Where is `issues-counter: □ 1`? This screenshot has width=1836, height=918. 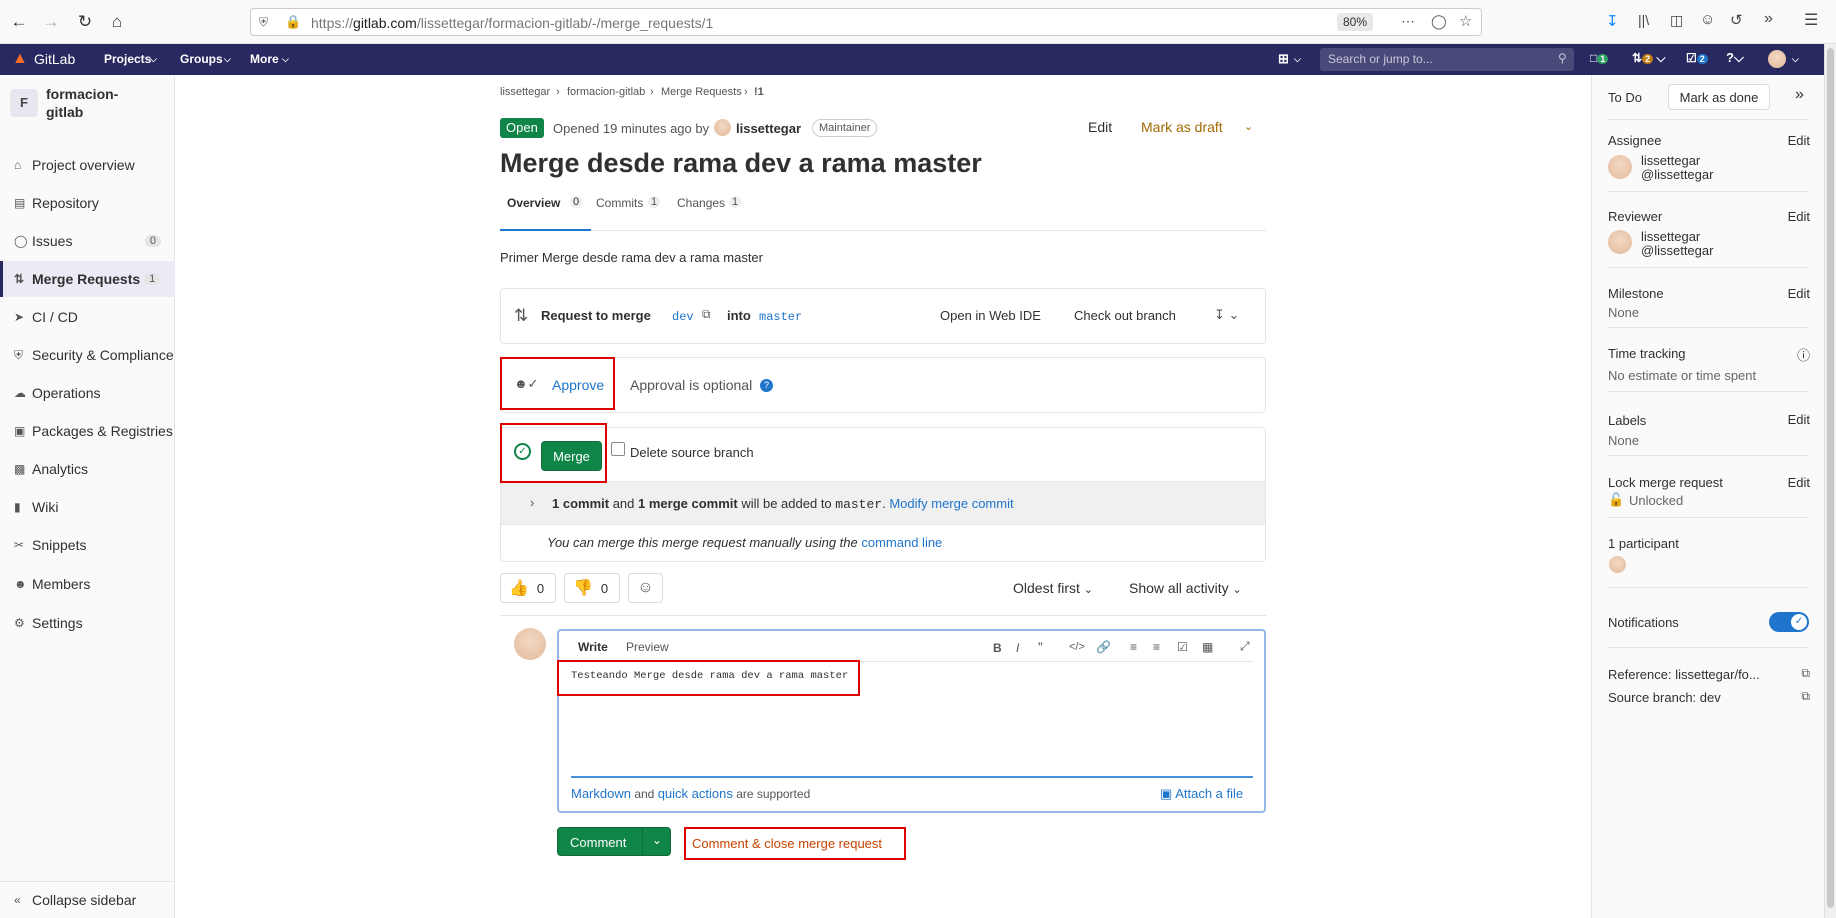
issues-counter: □ 1 is located at coordinates (1599, 58).